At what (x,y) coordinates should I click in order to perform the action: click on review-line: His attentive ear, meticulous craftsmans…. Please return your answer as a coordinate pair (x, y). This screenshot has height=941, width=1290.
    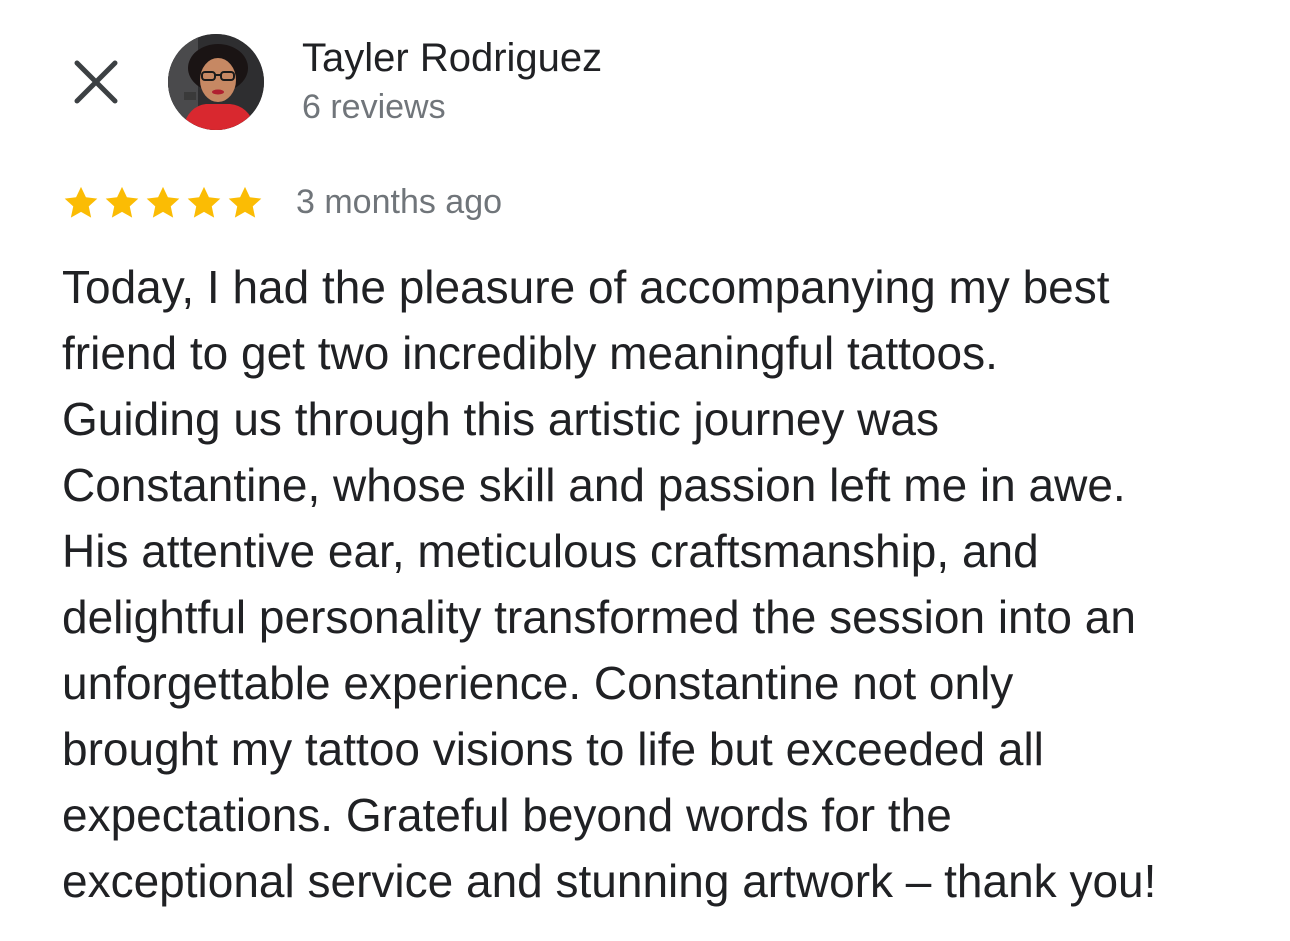
    Looking at the image, I should click on (550, 551).